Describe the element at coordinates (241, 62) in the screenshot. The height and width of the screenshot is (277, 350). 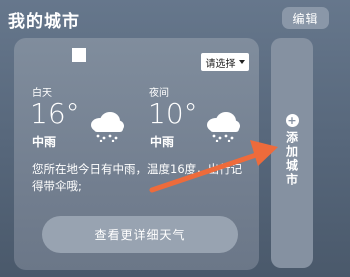
I see `chevron-down-icon` at that location.